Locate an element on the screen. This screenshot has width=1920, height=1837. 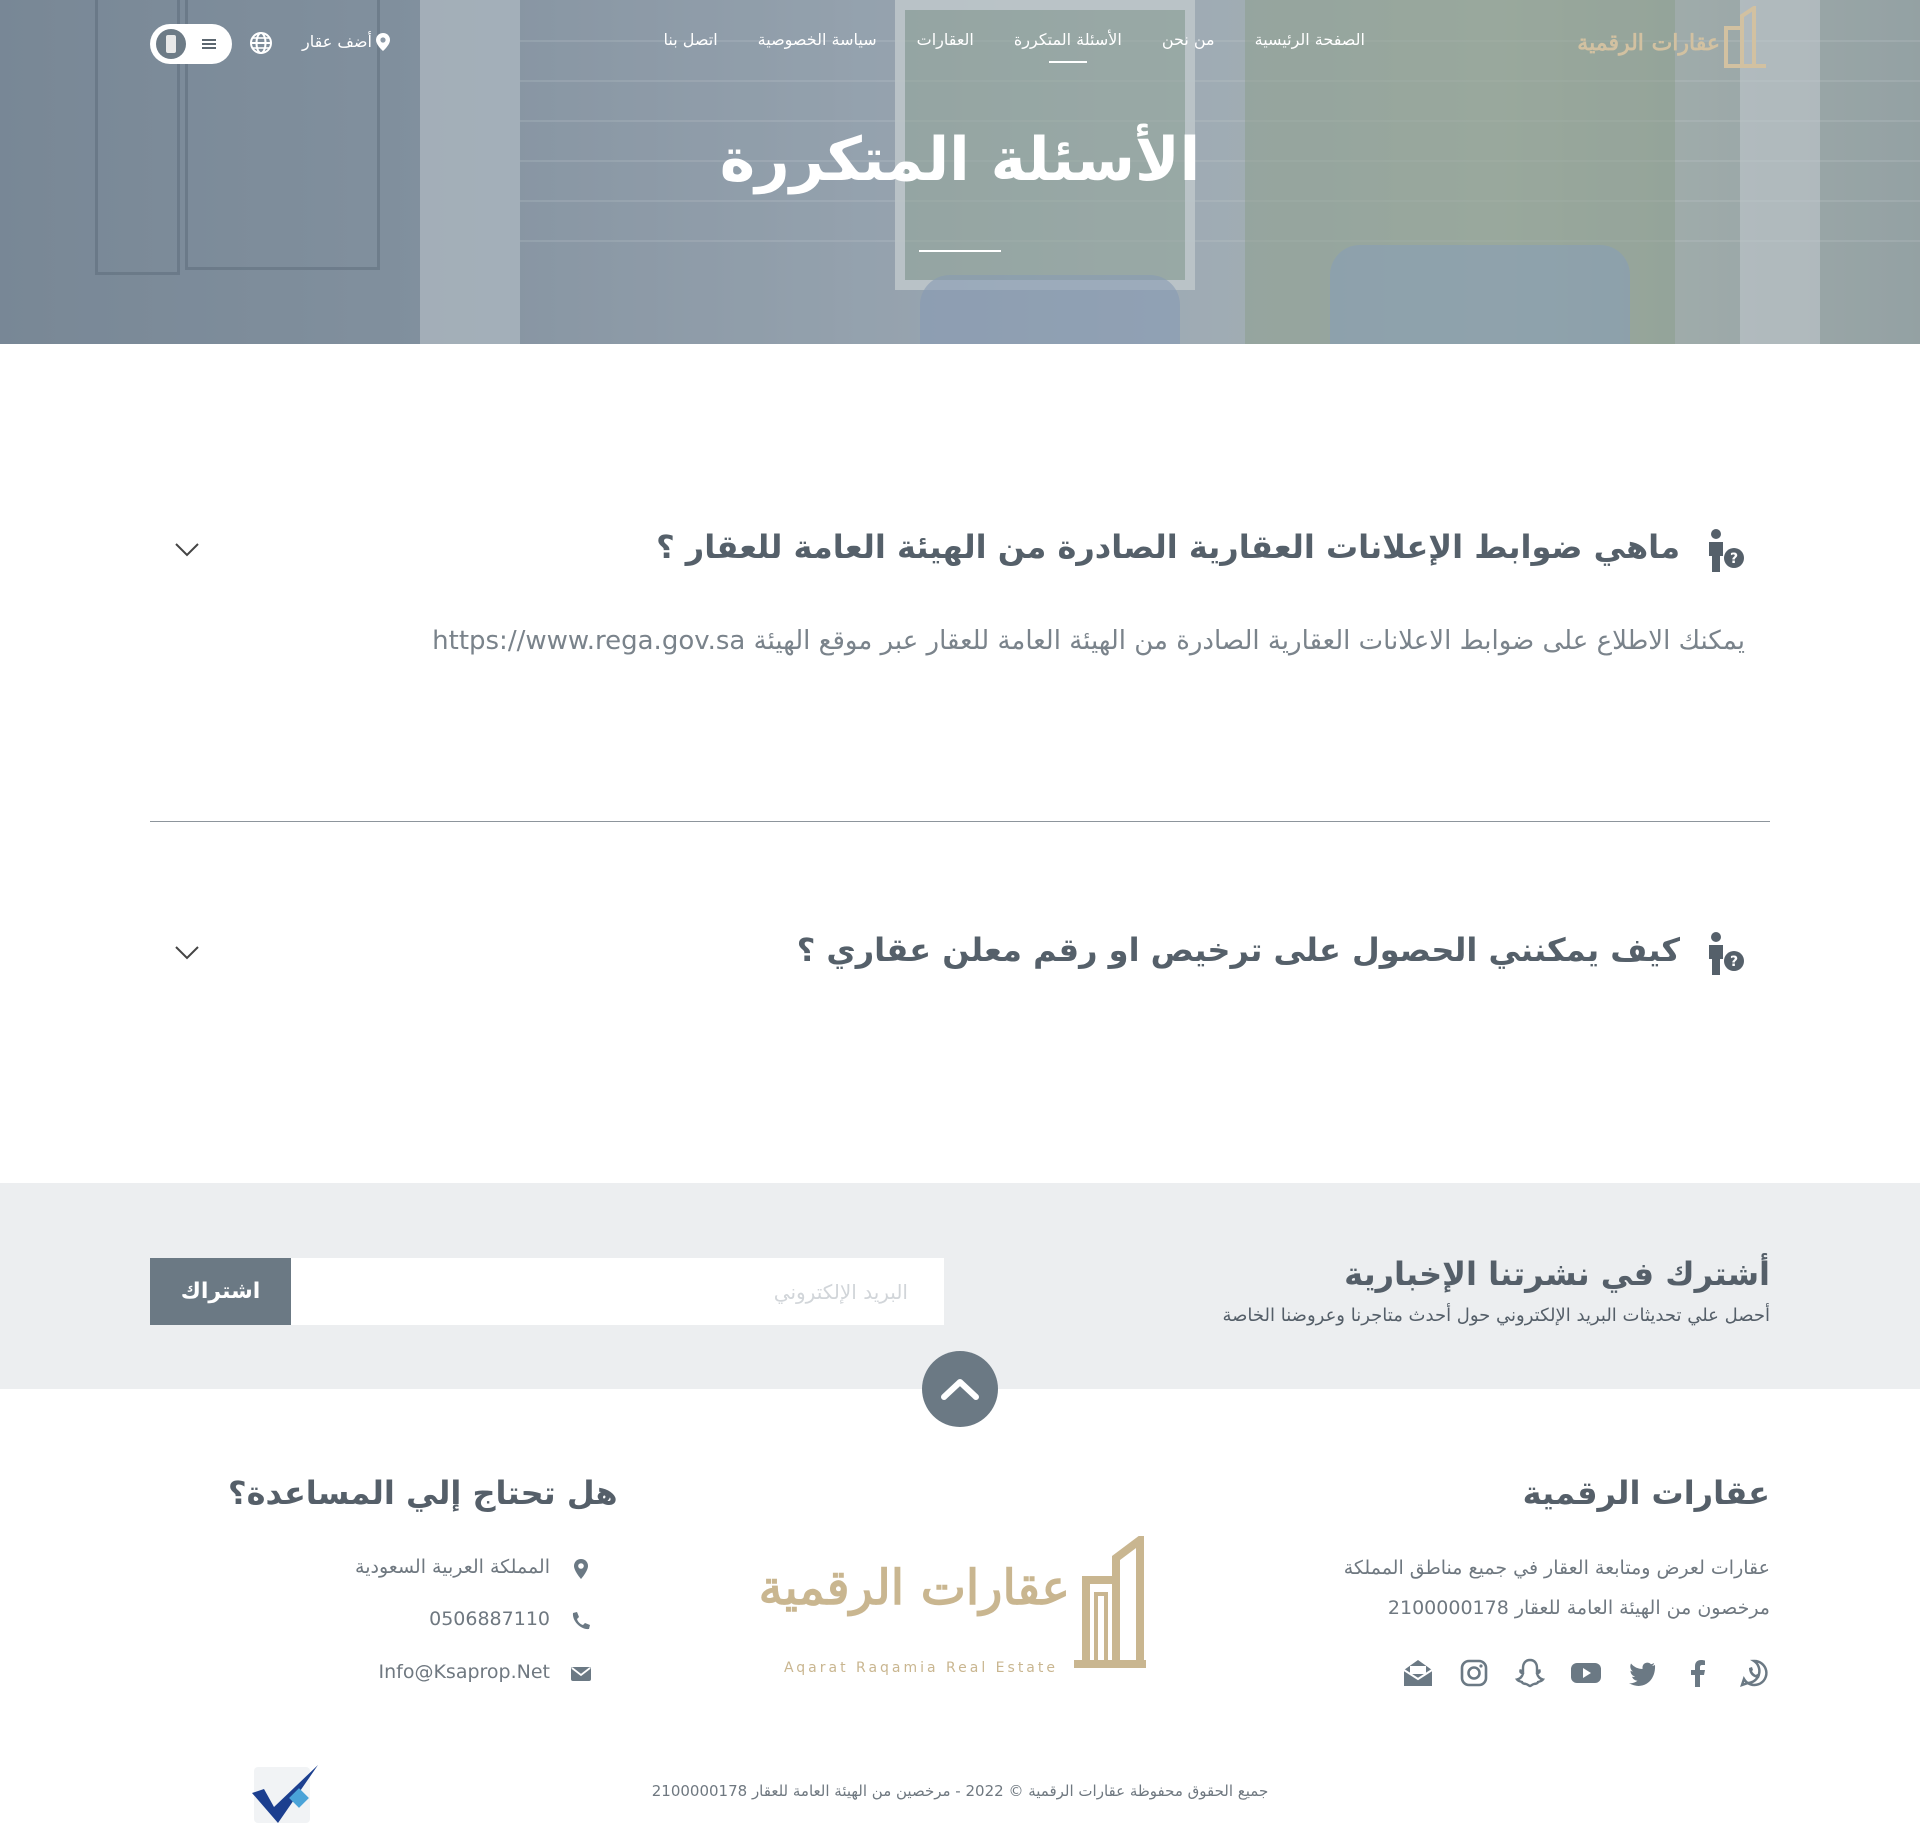
envelope-icon is located at coordinates (581, 1674).